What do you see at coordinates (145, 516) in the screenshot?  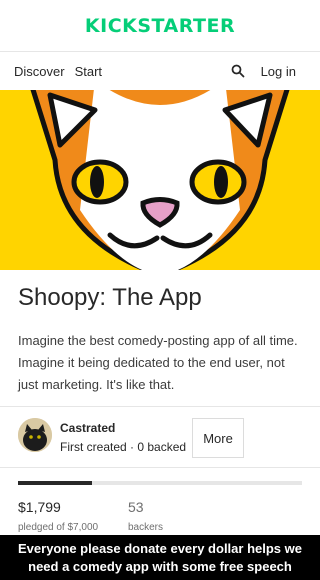 I see `backers-stat: 53 backers` at bounding box center [145, 516].